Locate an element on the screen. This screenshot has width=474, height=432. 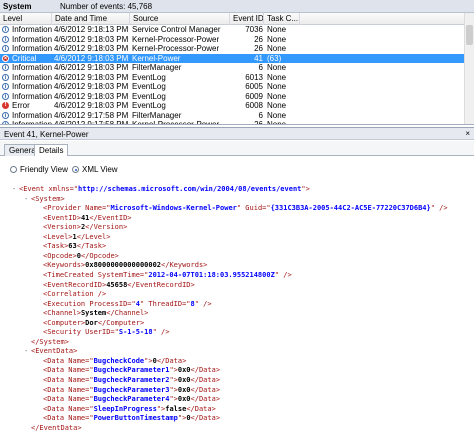
cell-level: Information is located at coordinates (32, 122).